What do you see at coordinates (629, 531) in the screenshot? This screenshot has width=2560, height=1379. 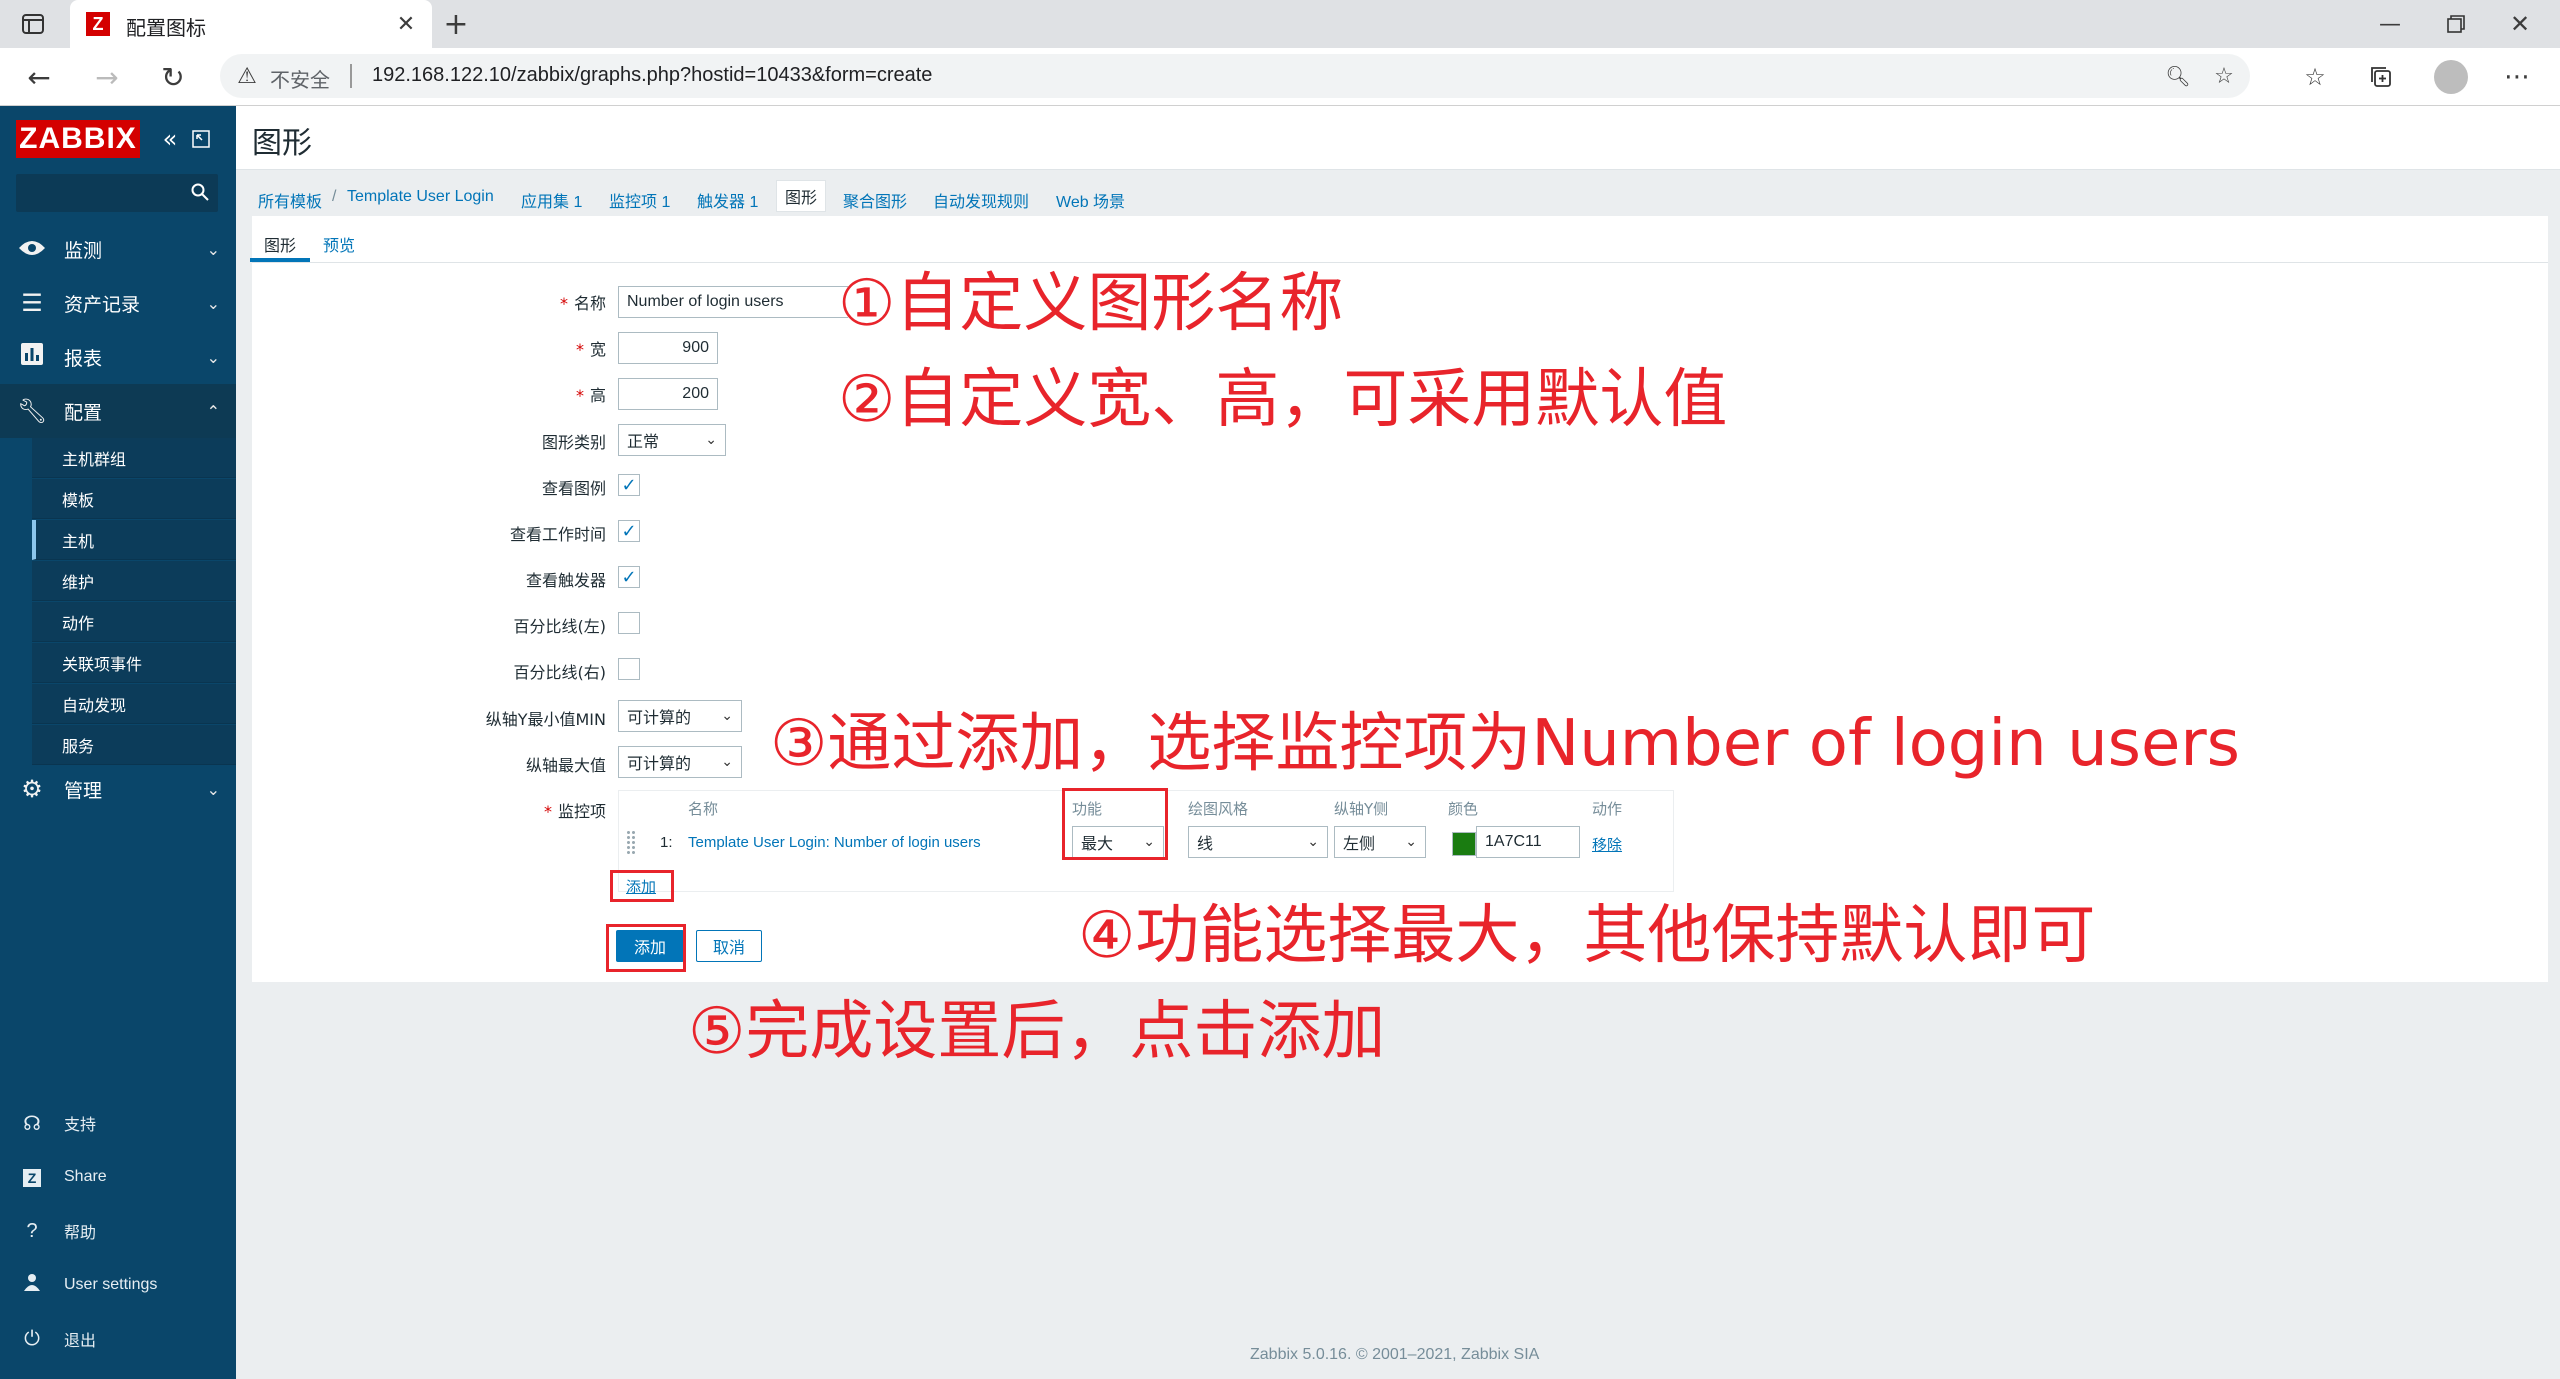 I see `show-work-period-checkbox: ✓` at bounding box center [629, 531].